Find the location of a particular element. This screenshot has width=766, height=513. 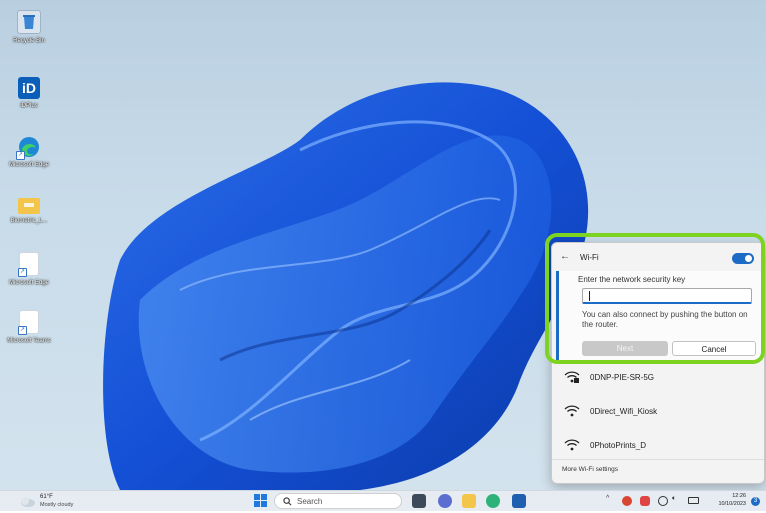

highlight-frame is located at coordinates (655, 298).